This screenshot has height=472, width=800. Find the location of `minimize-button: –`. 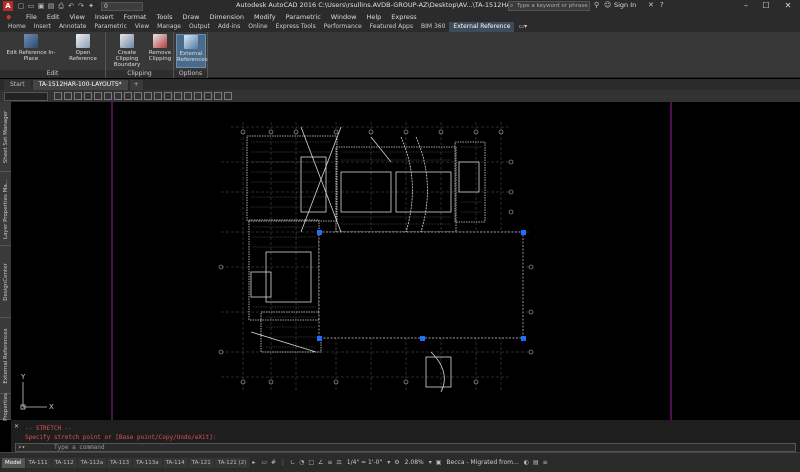

minimize-button: – is located at coordinates (746, 6).